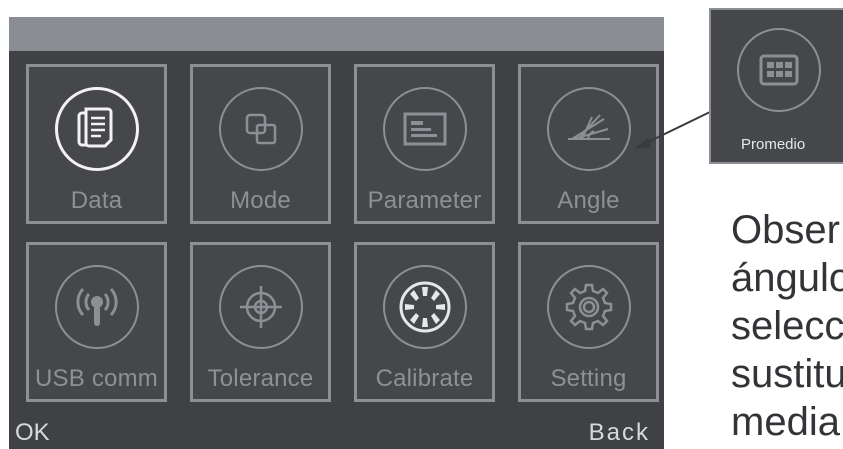 The image size is (843, 449). What do you see at coordinates (32, 433) in the screenshot?
I see `ok-softkey: OK` at bounding box center [32, 433].